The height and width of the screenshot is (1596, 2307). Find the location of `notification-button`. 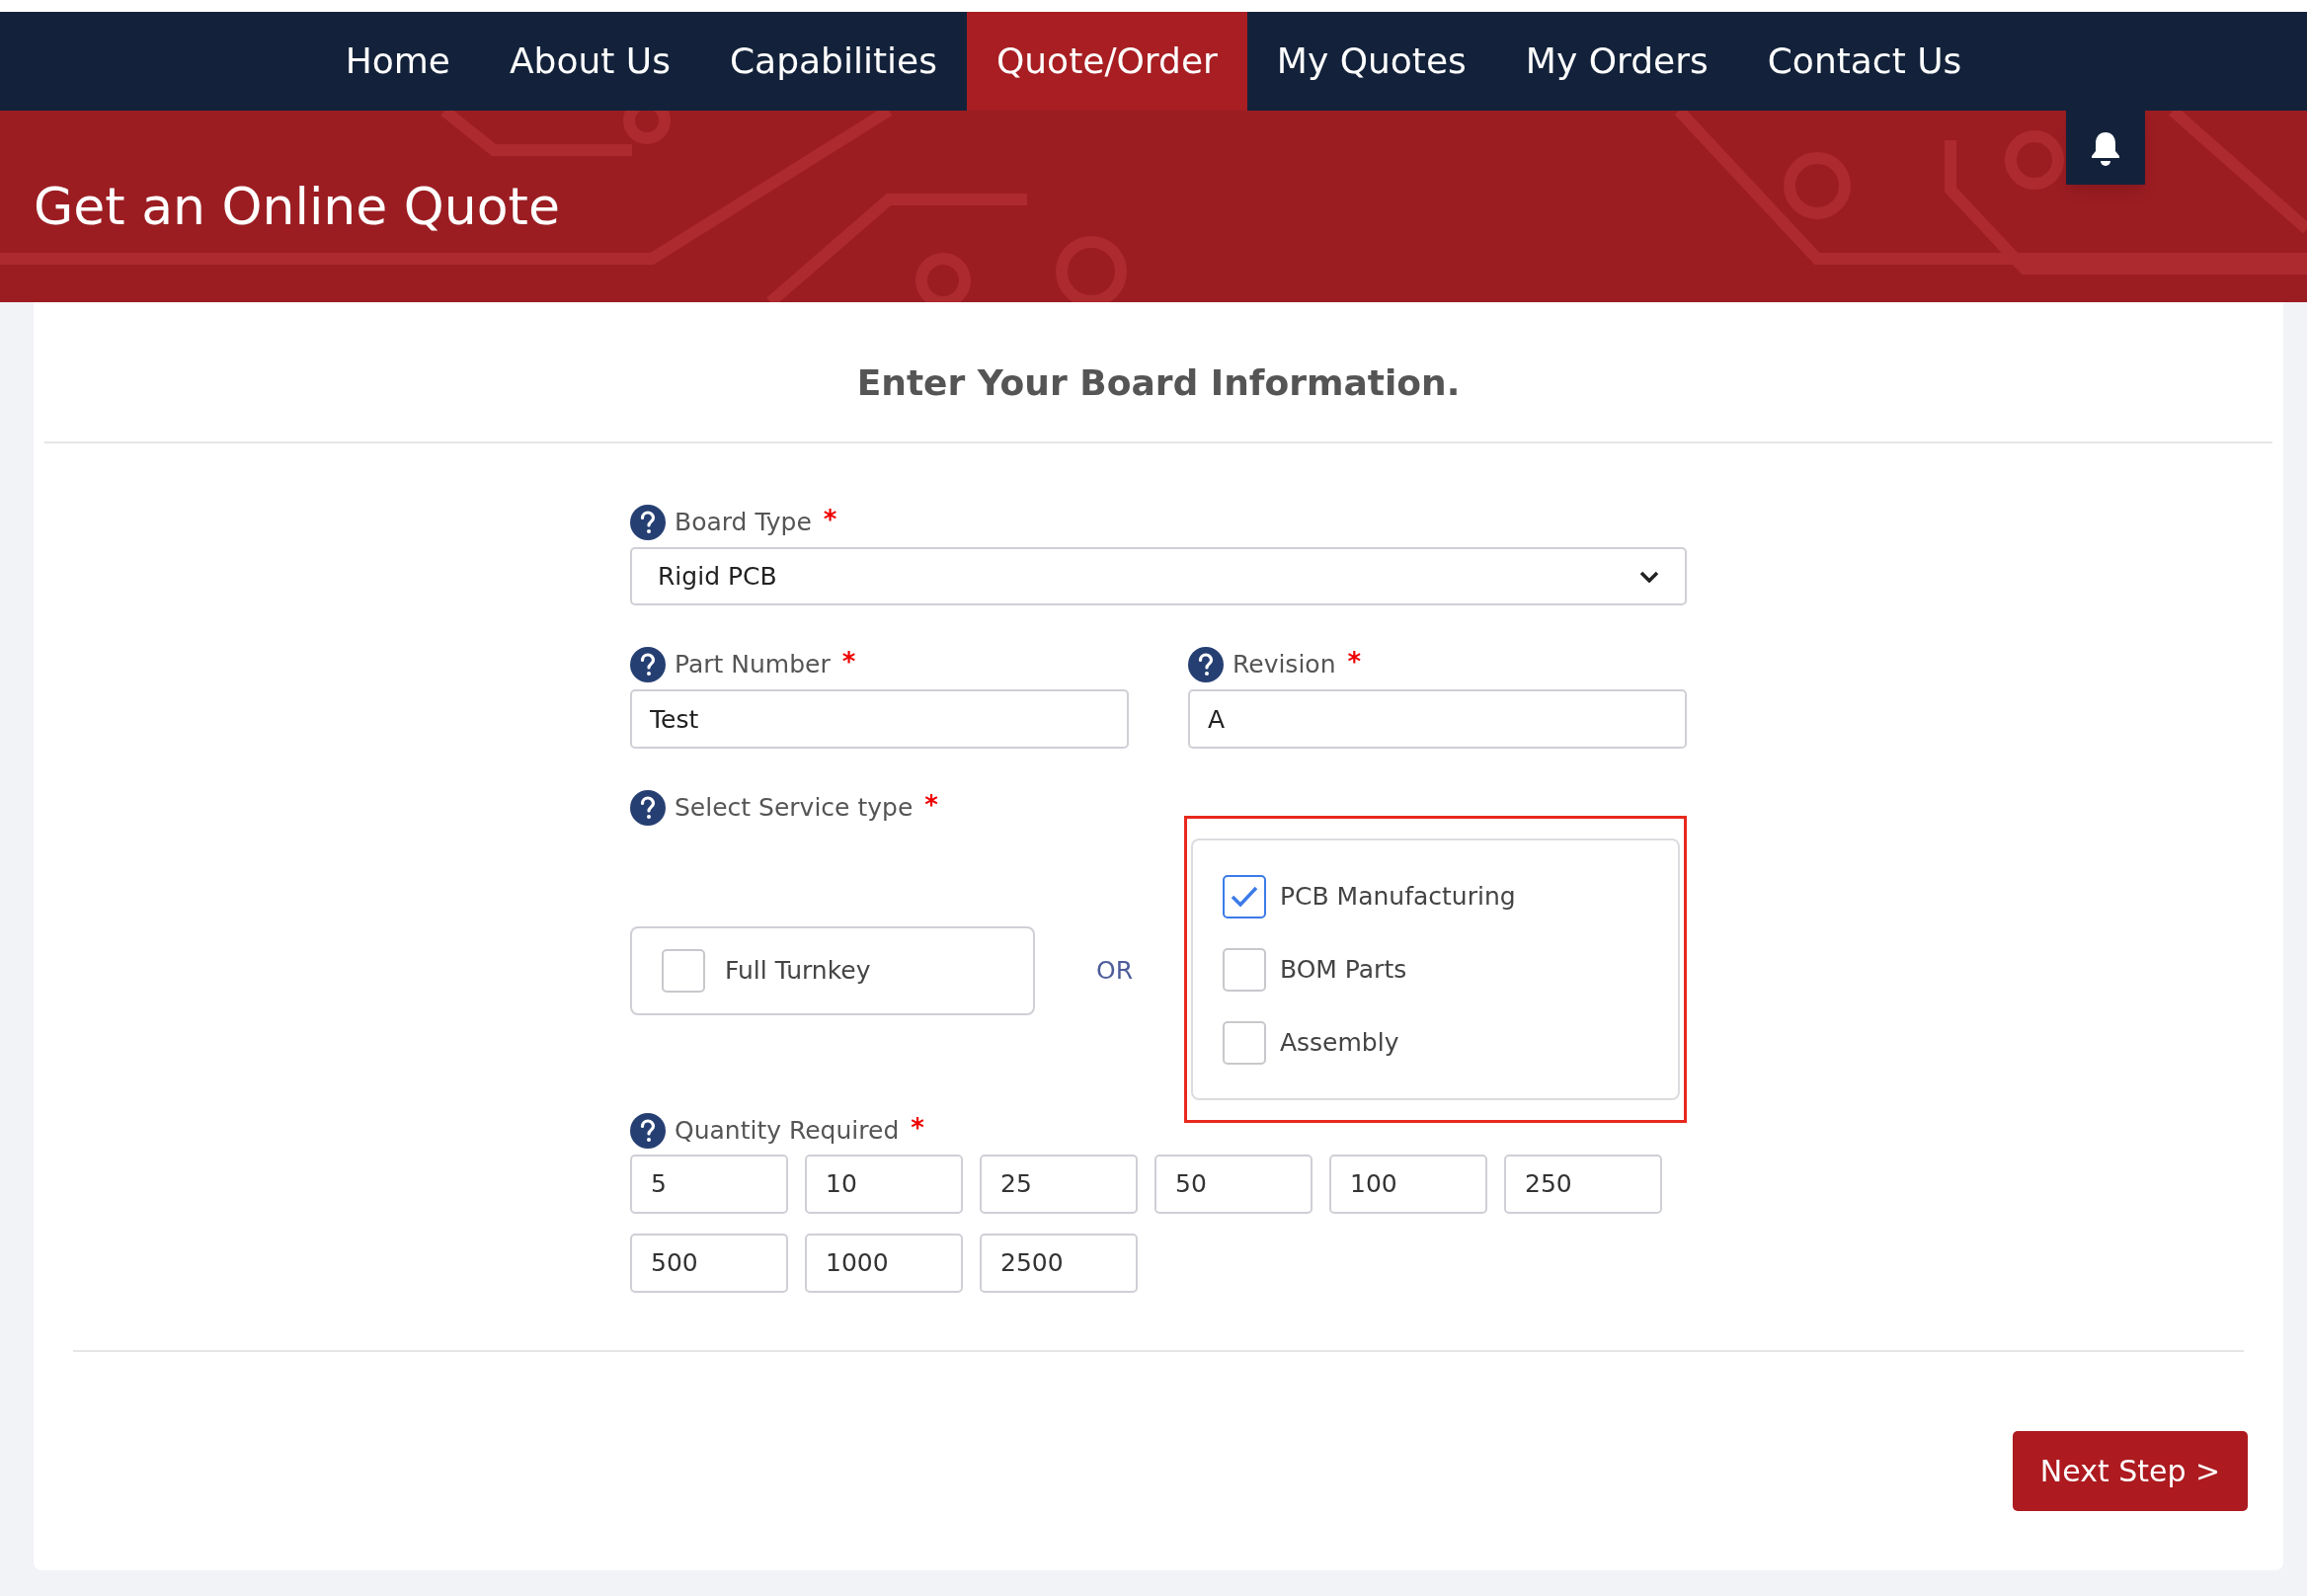

notification-button is located at coordinates (2105, 148).